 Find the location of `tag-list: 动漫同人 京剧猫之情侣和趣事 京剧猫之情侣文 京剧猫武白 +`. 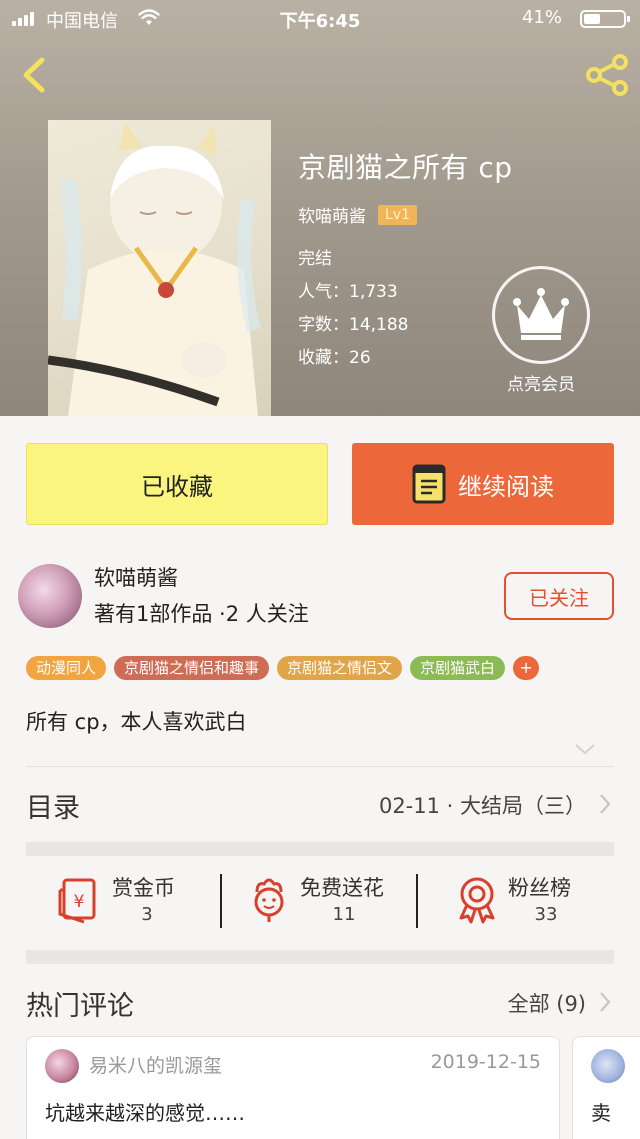

tag-list: 动漫同人 京剧猫之情侣和趣事 京剧猫之情侣文 京剧猫武白 + is located at coordinates (283, 668).